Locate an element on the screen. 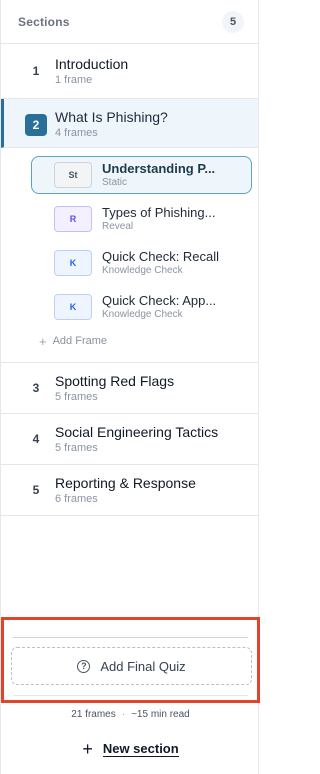 The height and width of the screenshot is (774, 320). add-frame-button: + Add Frame is located at coordinates (148, 341).